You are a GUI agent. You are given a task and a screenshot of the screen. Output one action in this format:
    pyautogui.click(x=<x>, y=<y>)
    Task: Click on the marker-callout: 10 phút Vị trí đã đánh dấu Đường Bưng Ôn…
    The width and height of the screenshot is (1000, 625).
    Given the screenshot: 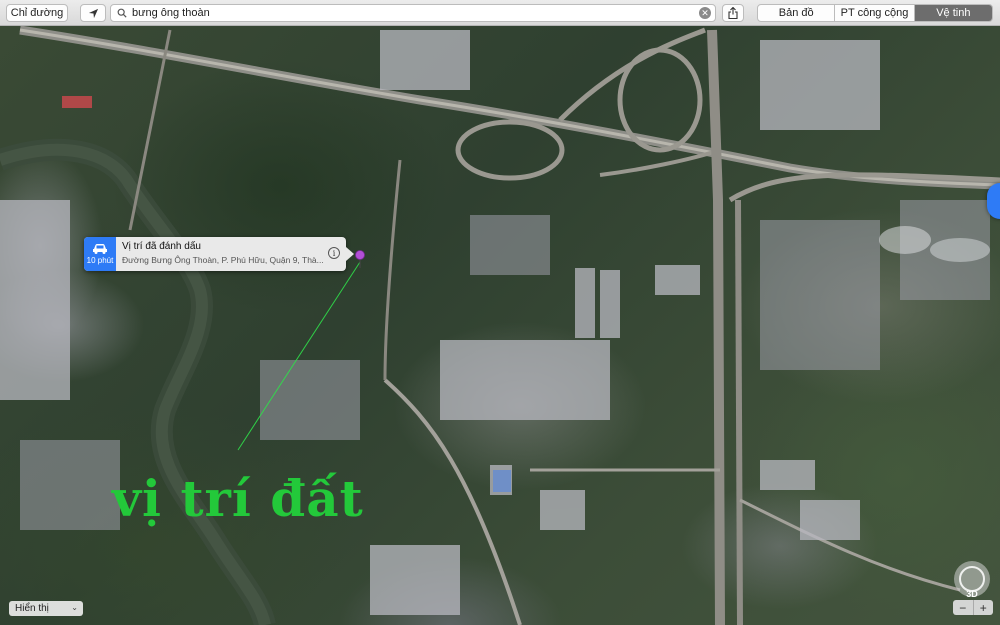 What is the action you would take?
    pyautogui.click(x=219, y=254)
    